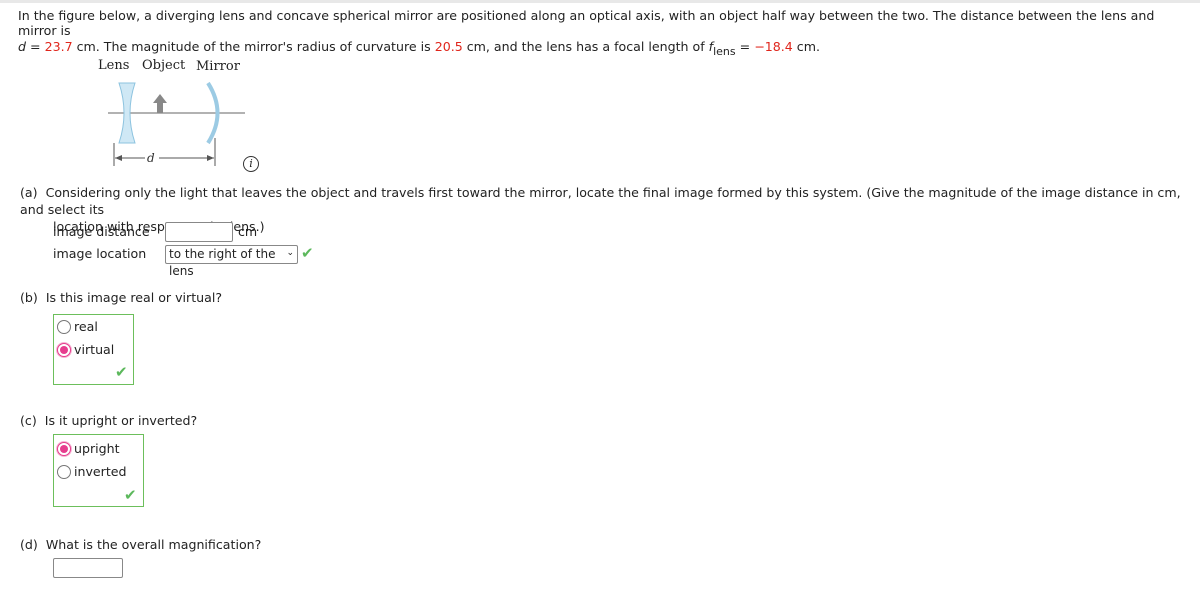  Describe the element at coordinates (29, 544) in the screenshot. I see `part-label: (d)` at that location.